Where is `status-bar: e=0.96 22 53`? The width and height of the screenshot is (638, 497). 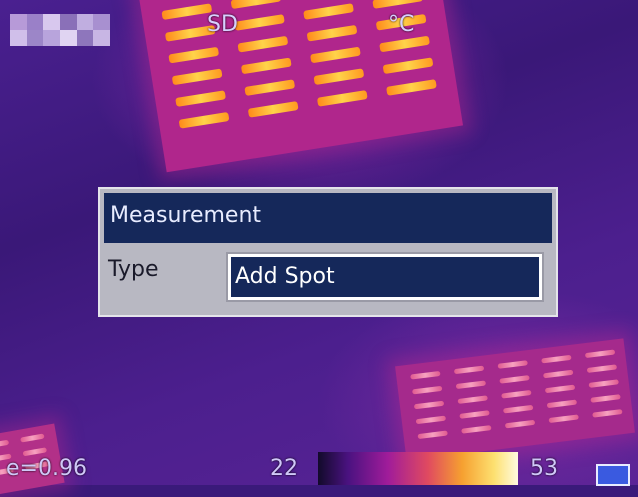
status-bar: e=0.96 22 53 is located at coordinates (319, 469).